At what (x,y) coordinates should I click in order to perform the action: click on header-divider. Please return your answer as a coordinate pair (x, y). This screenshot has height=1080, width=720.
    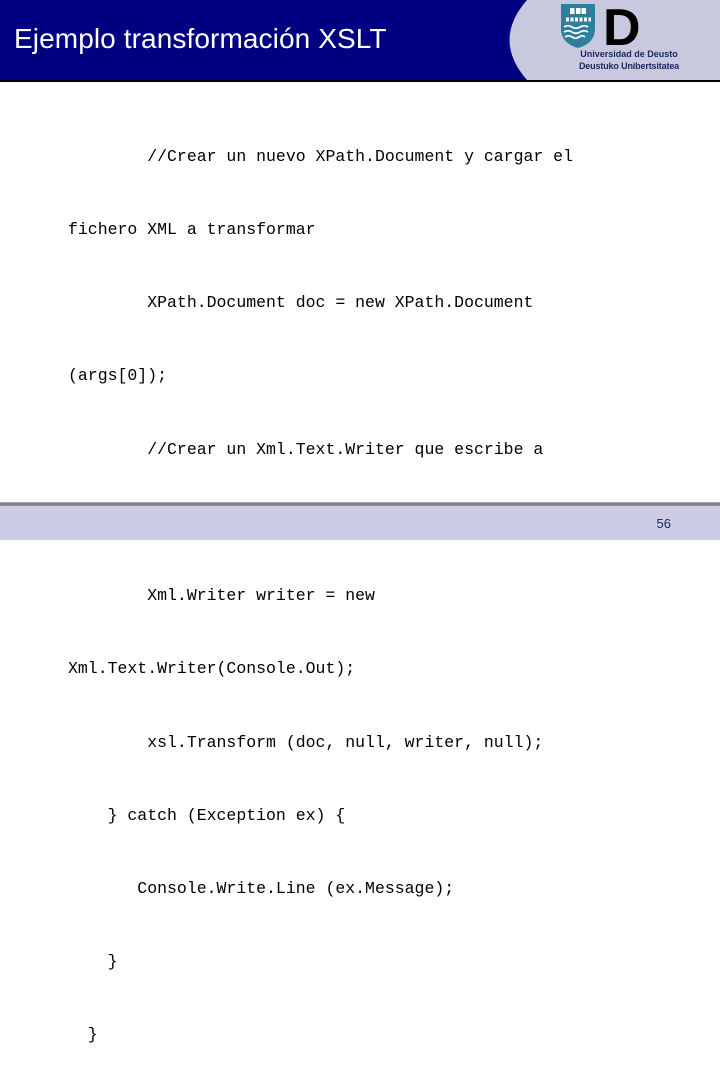
    Looking at the image, I should click on (360, 81).